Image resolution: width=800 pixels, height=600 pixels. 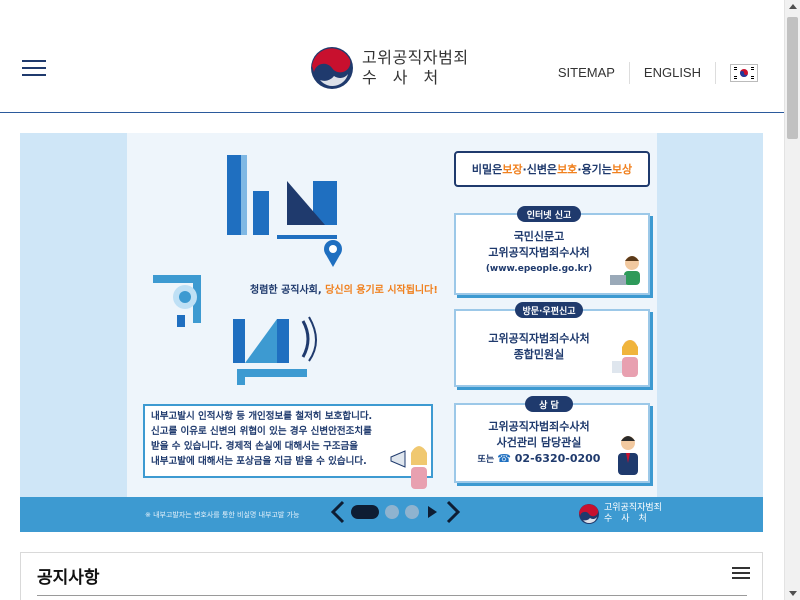 What do you see at coordinates (628, 455) in the screenshot?
I see `person-phone-icon` at bounding box center [628, 455].